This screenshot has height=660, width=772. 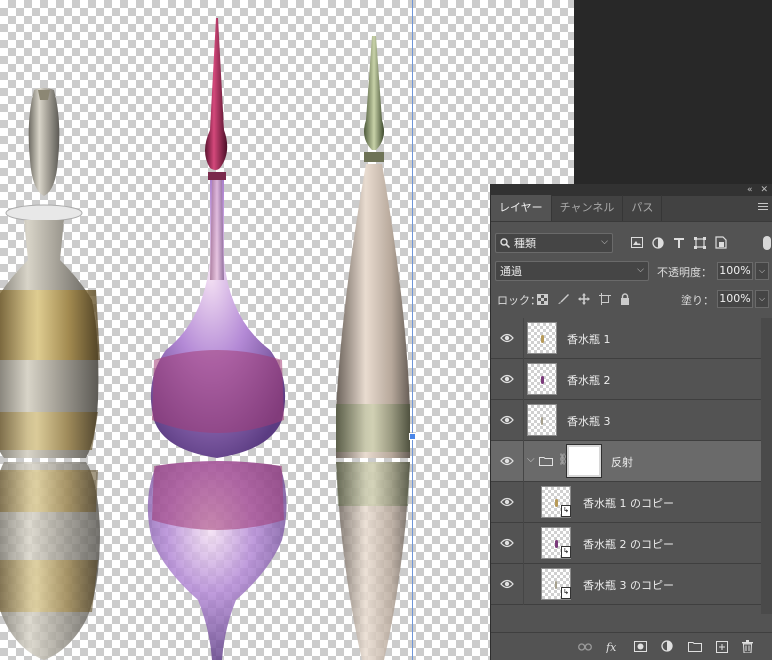 I want to click on panel-menu-icon, so click(x=763, y=208).